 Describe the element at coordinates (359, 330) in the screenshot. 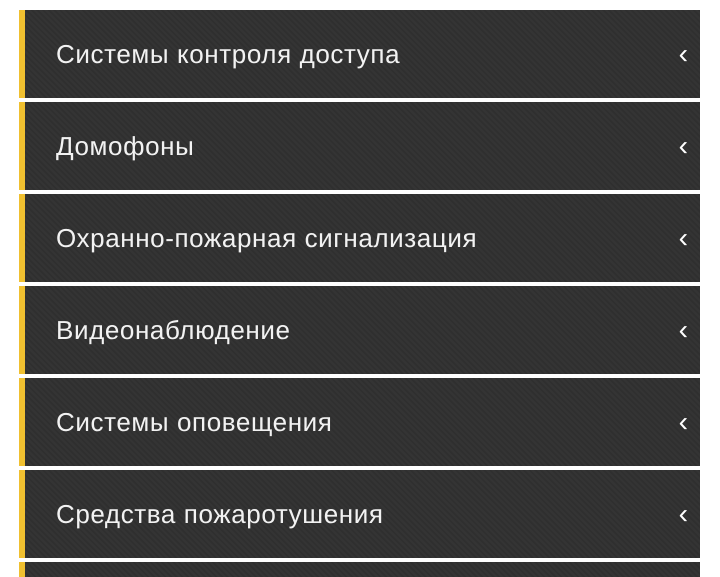

I see `menu-item: Видеонаблюдение ‹` at that location.